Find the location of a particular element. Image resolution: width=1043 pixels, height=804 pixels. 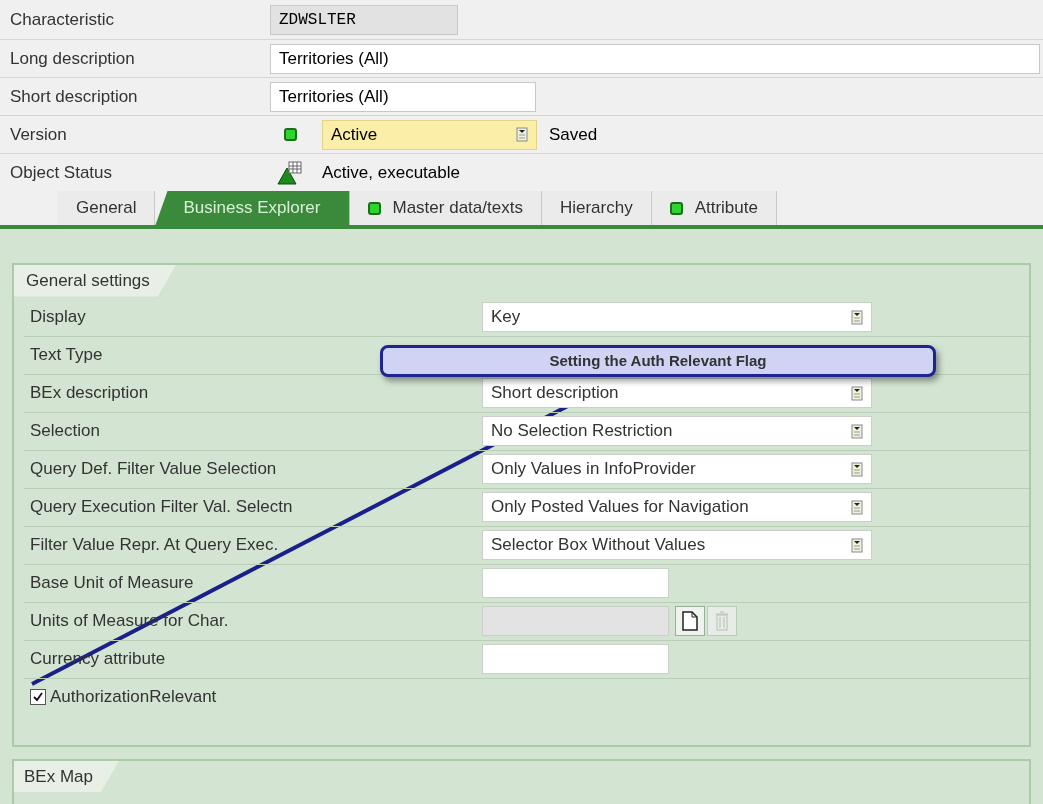

trash-icon is located at coordinates (722, 621).